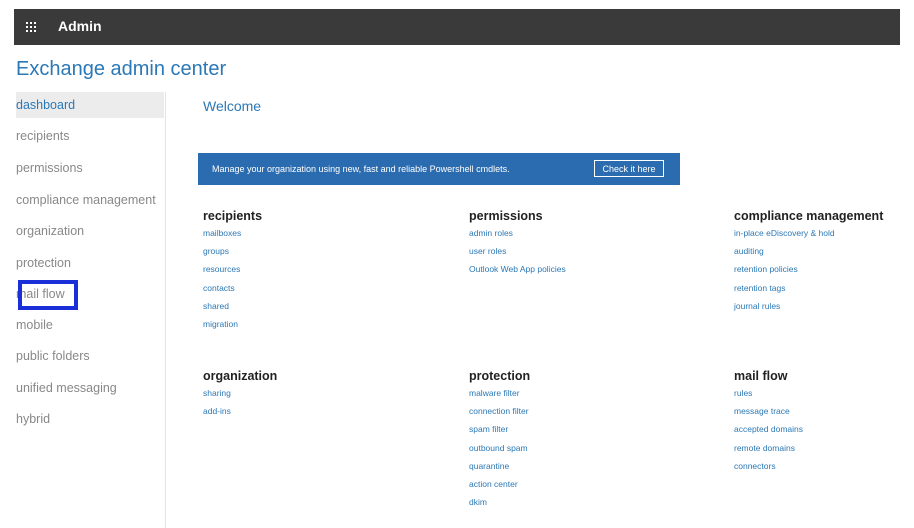 Image resolution: width=914 pixels, height=528 pixels. What do you see at coordinates (506, 216) in the screenshot?
I see `section-title: permissions` at bounding box center [506, 216].